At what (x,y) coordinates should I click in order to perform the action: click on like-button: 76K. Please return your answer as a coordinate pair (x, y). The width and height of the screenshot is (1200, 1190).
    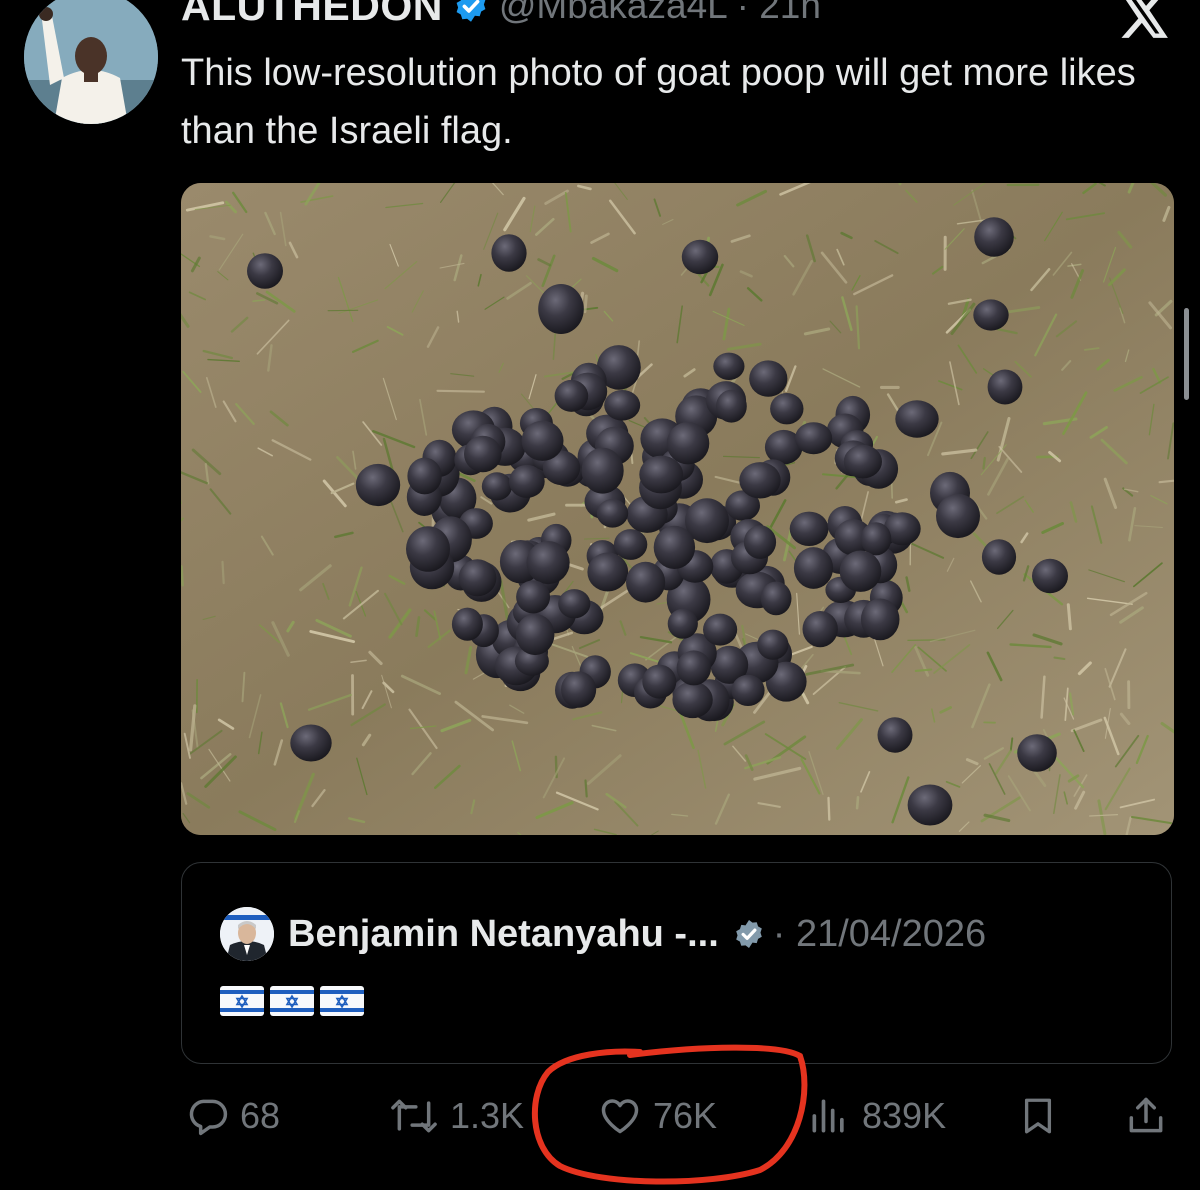
    Looking at the image, I should click on (657, 1116).